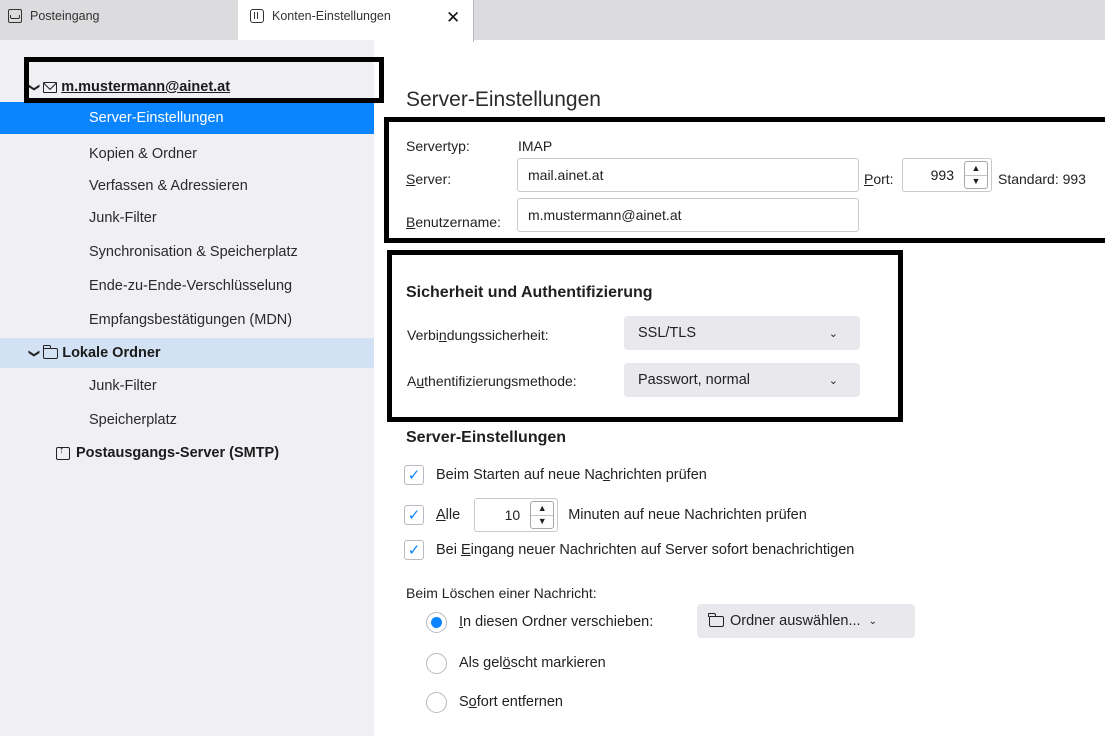  Describe the element at coordinates (883, 179) in the screenshot. I see `label-rest: ort:` at that location.